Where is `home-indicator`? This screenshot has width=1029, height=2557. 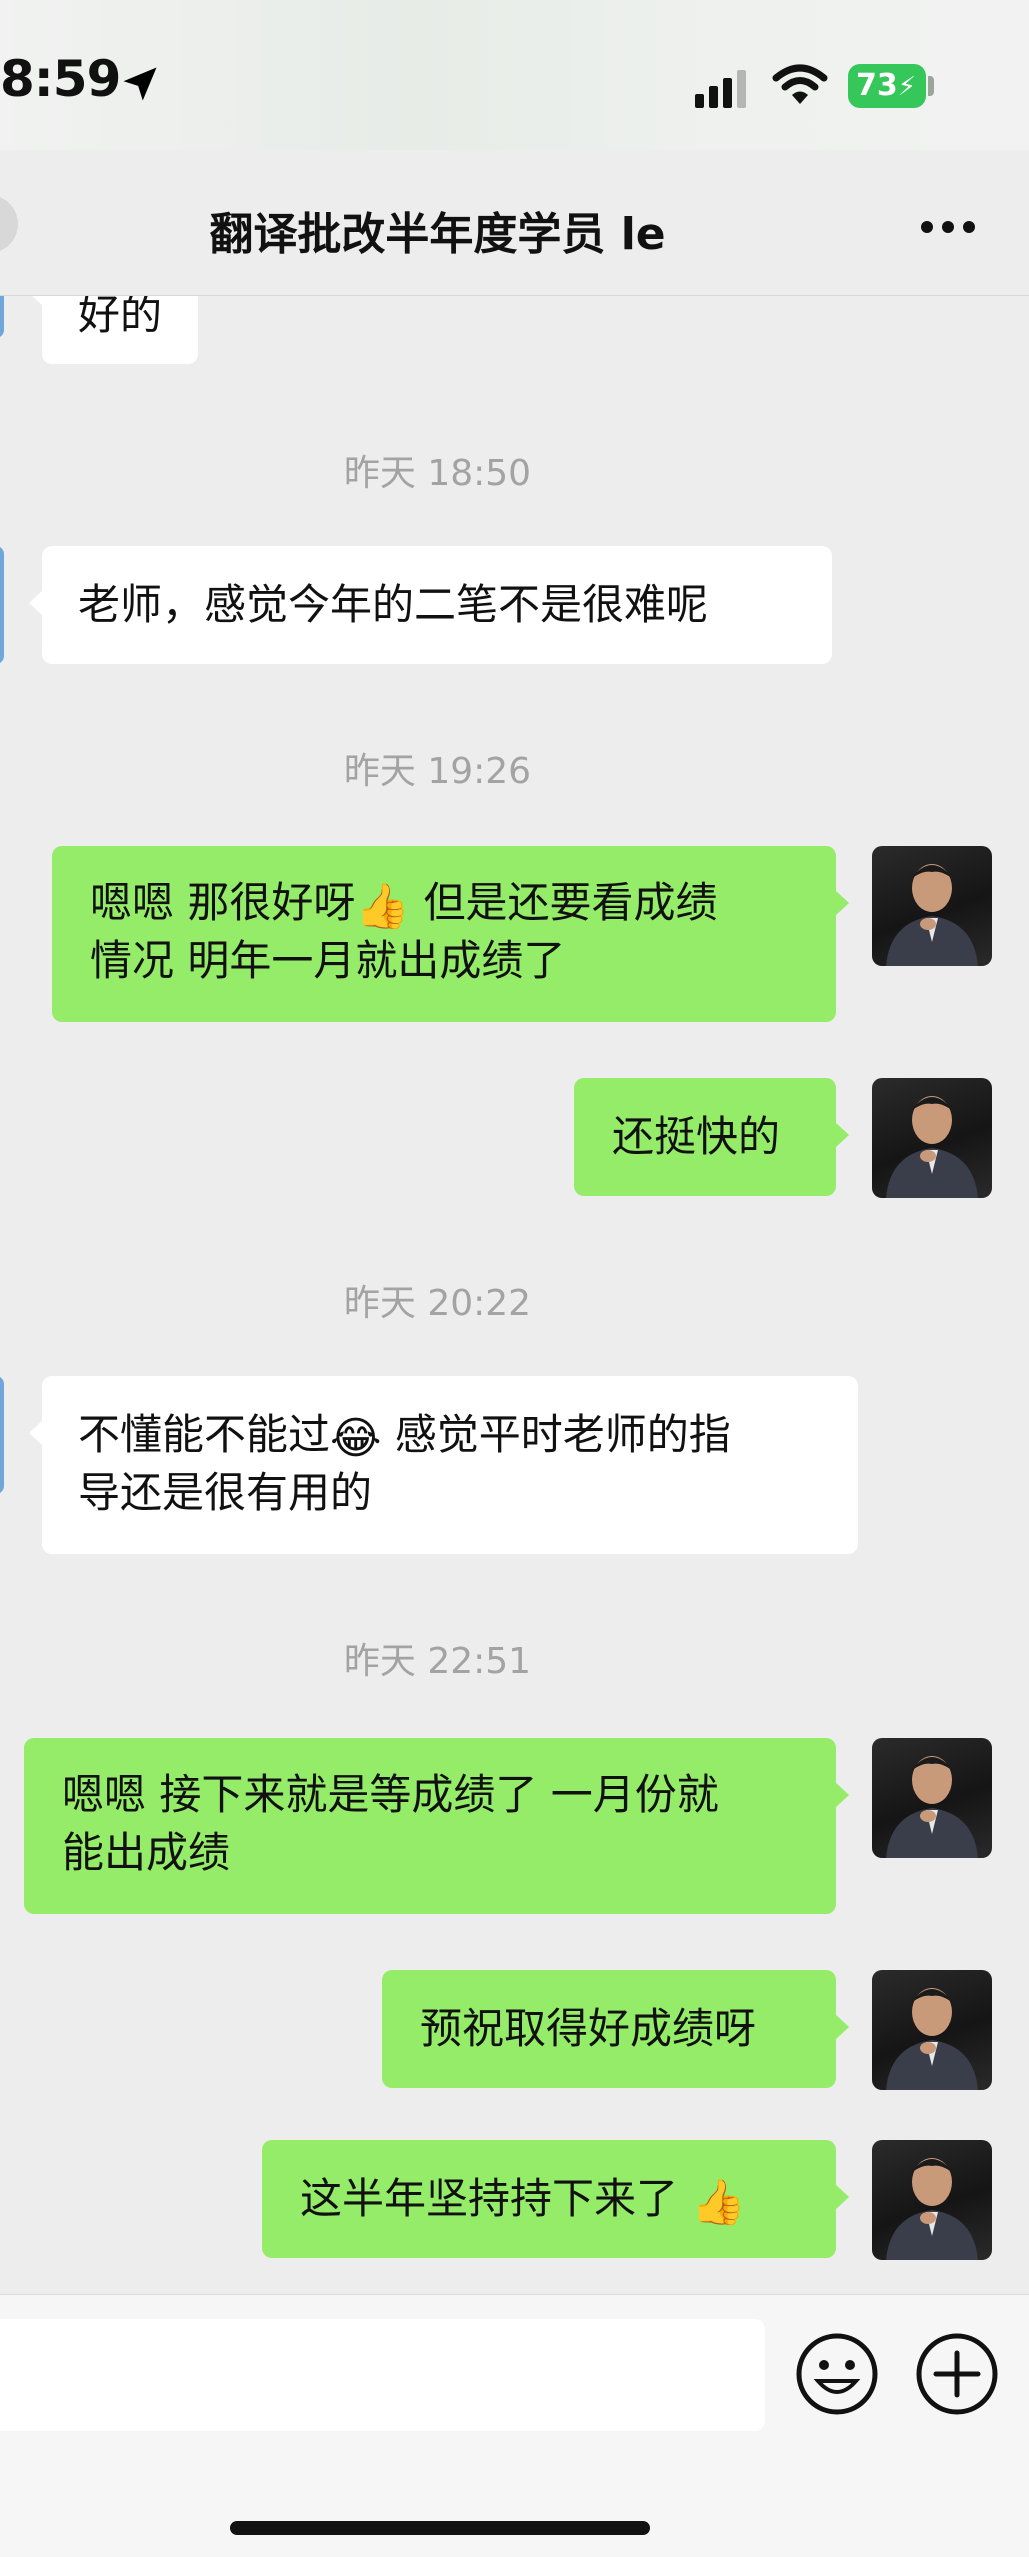
home-indicator is located at coordinates (440, 2528).